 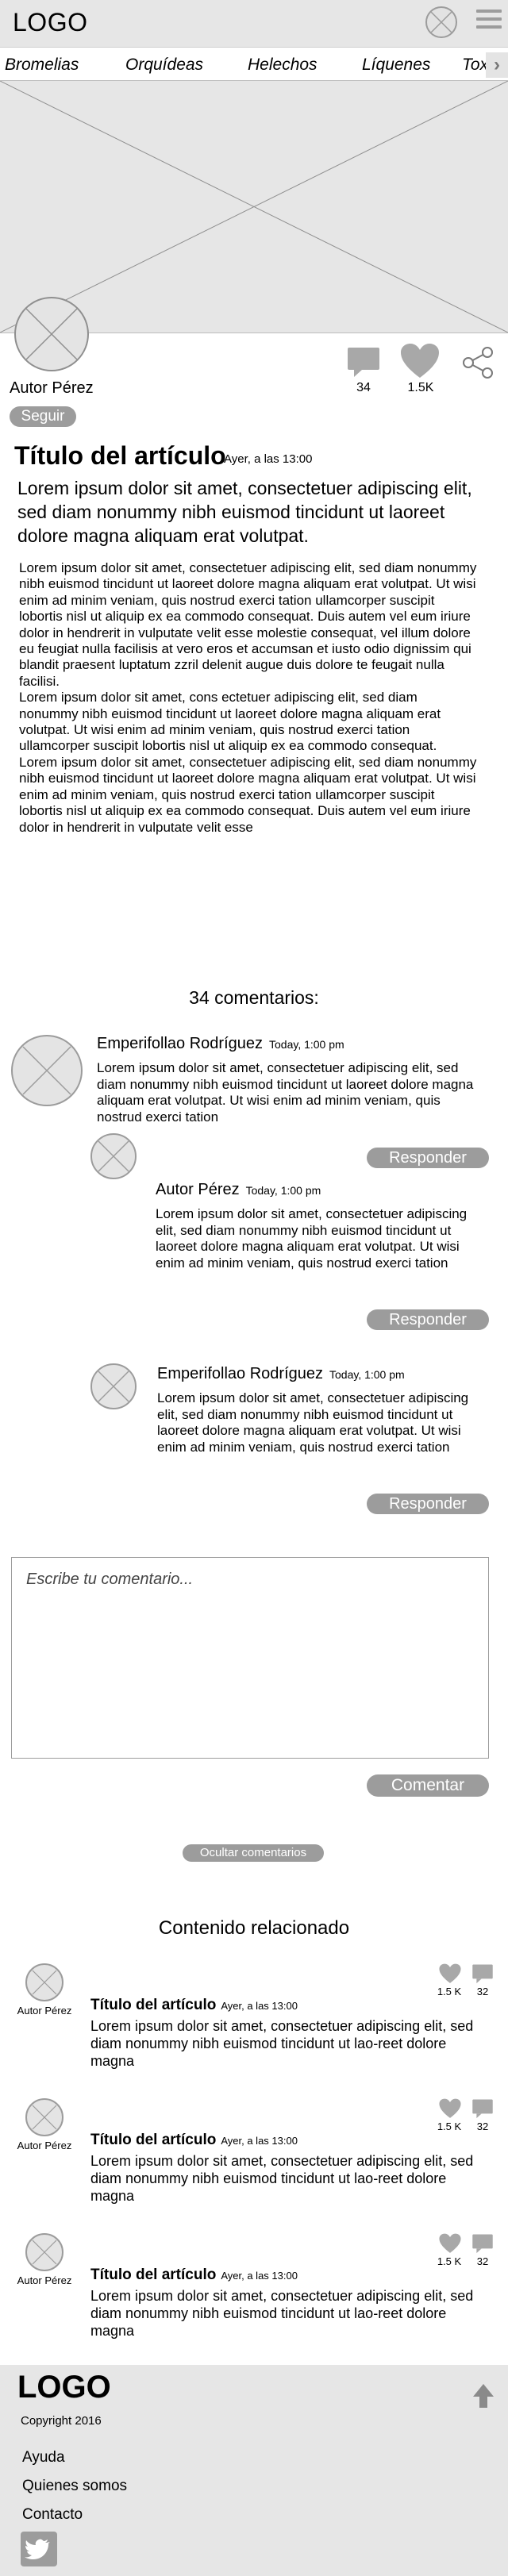 I want to click on share-icon, so click(x=477, y=362).